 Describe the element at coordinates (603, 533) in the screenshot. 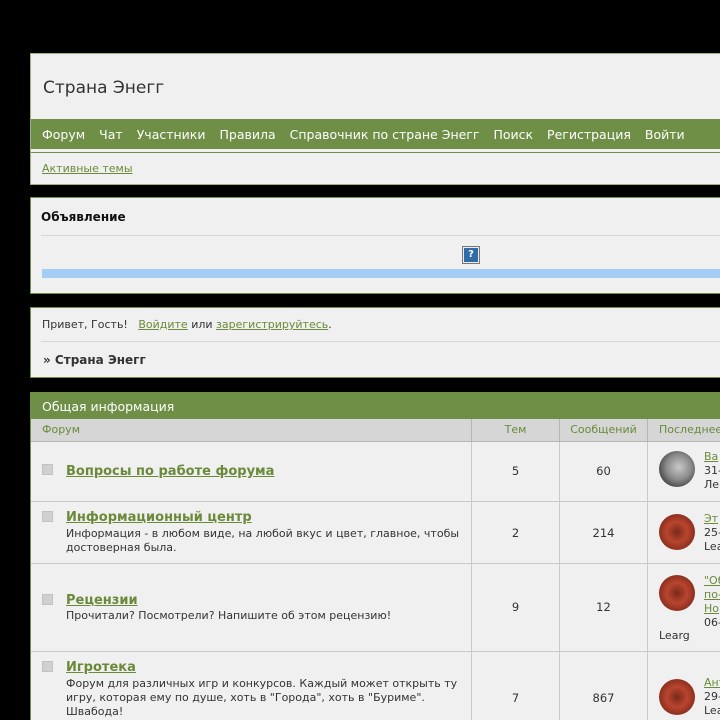

I see `post-count: 214` at that location.